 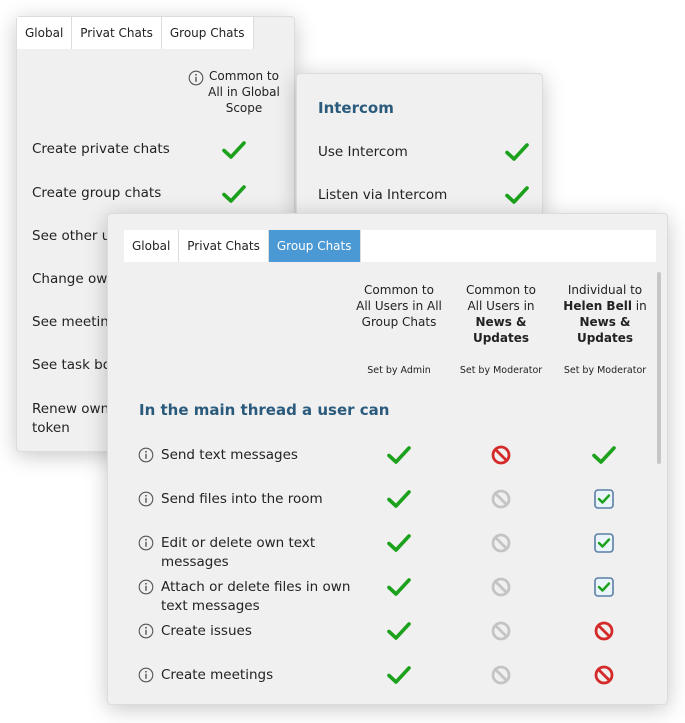 What do you see at coordinates (74, 279) in the screenshot?
I see `back-row-label: Change own` at bounding box center [74, 279].